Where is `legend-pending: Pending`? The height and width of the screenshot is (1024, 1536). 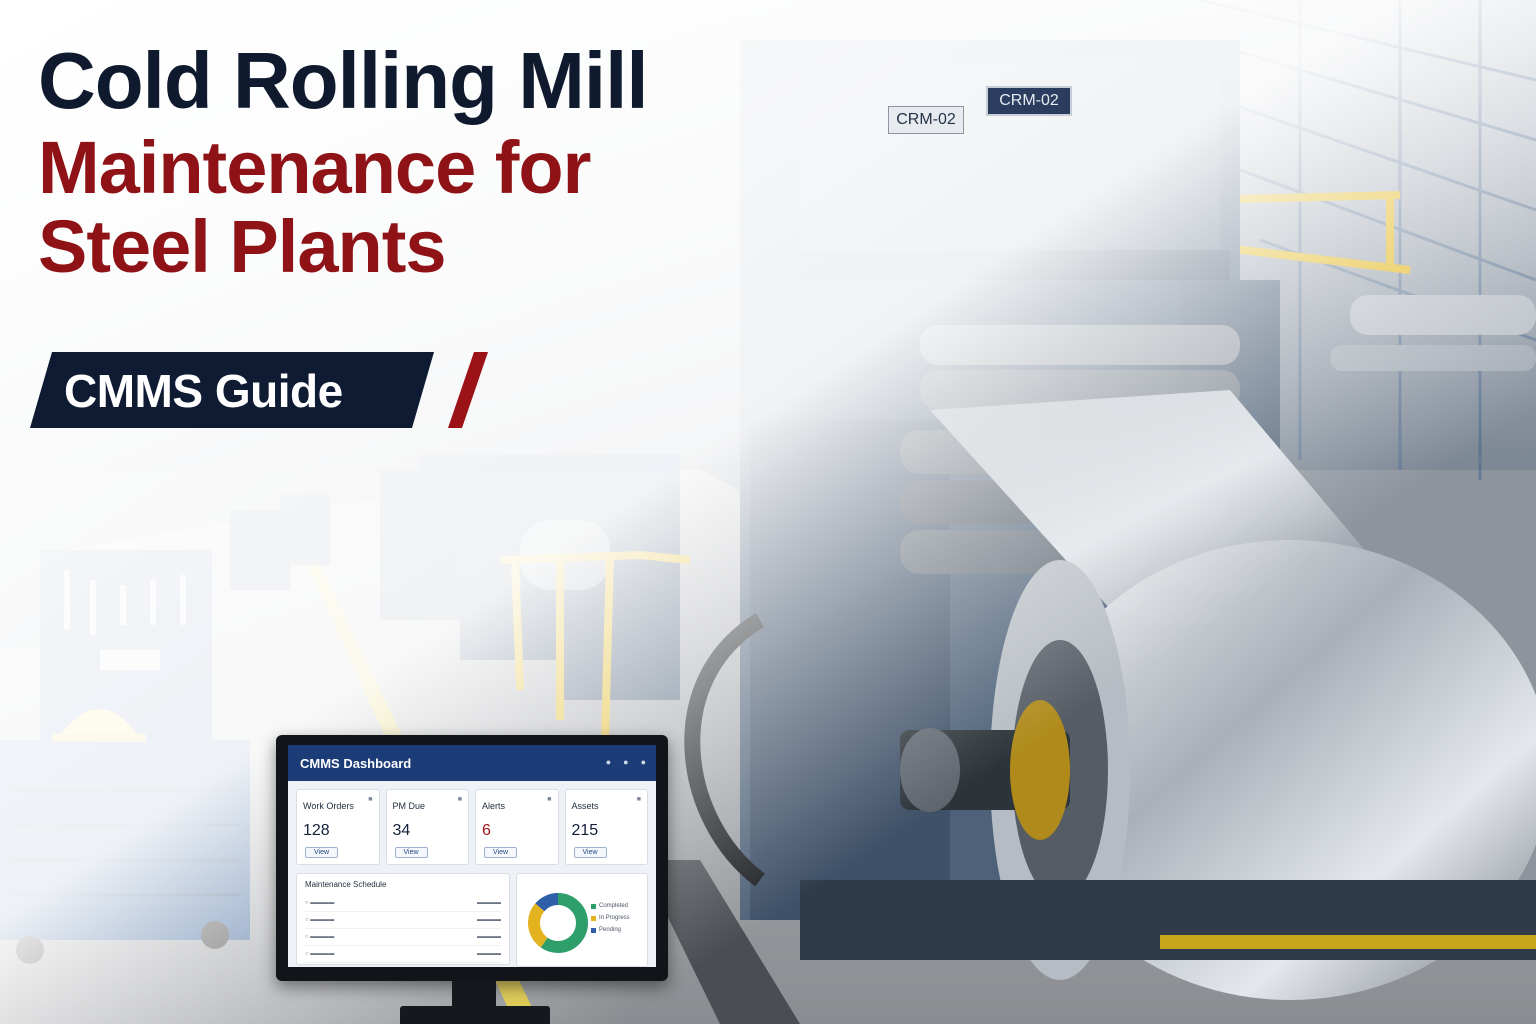 legend-pending: Pending is located at coordinates (610, 930).